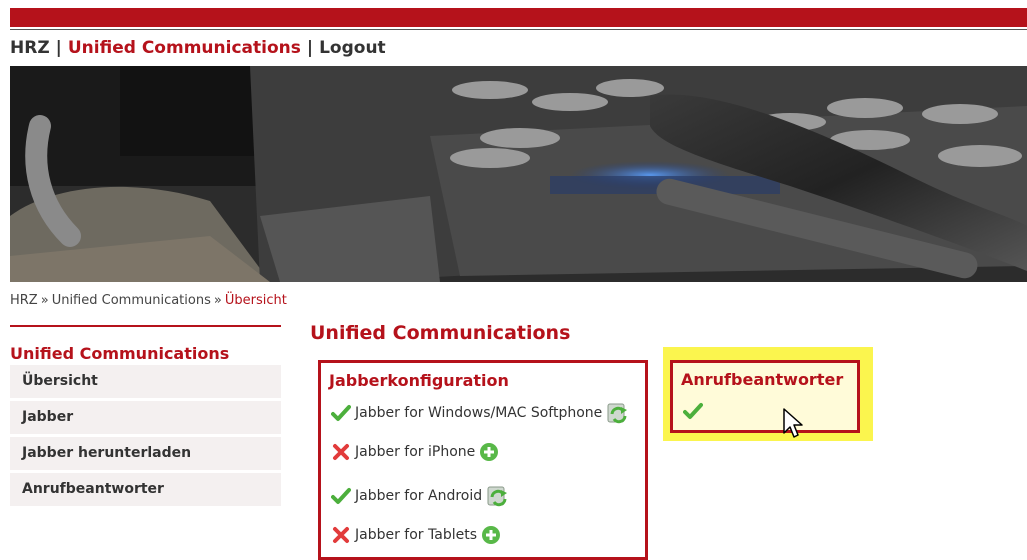  I want to click on jabber-item-label: Jabber for Tablets, so click(416, 535).